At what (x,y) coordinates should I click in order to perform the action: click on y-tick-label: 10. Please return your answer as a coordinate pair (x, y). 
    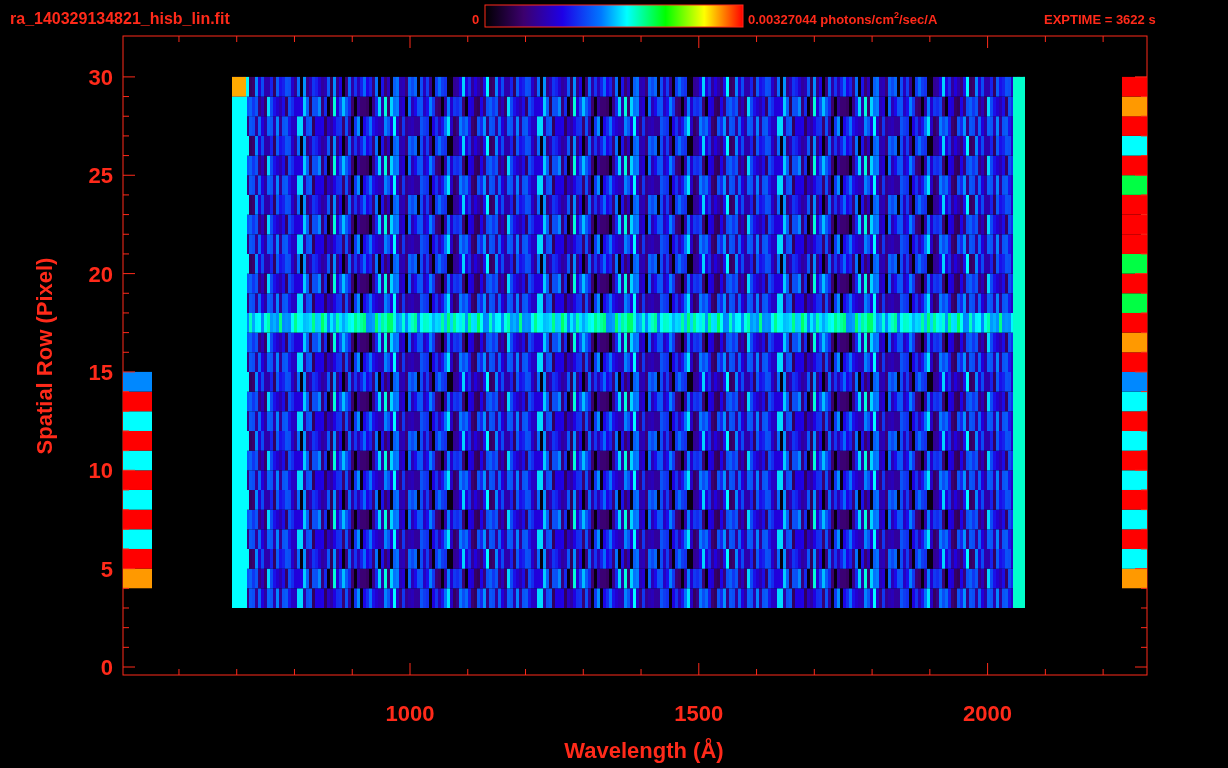
    Looking at the image, I should click on (100, 471).